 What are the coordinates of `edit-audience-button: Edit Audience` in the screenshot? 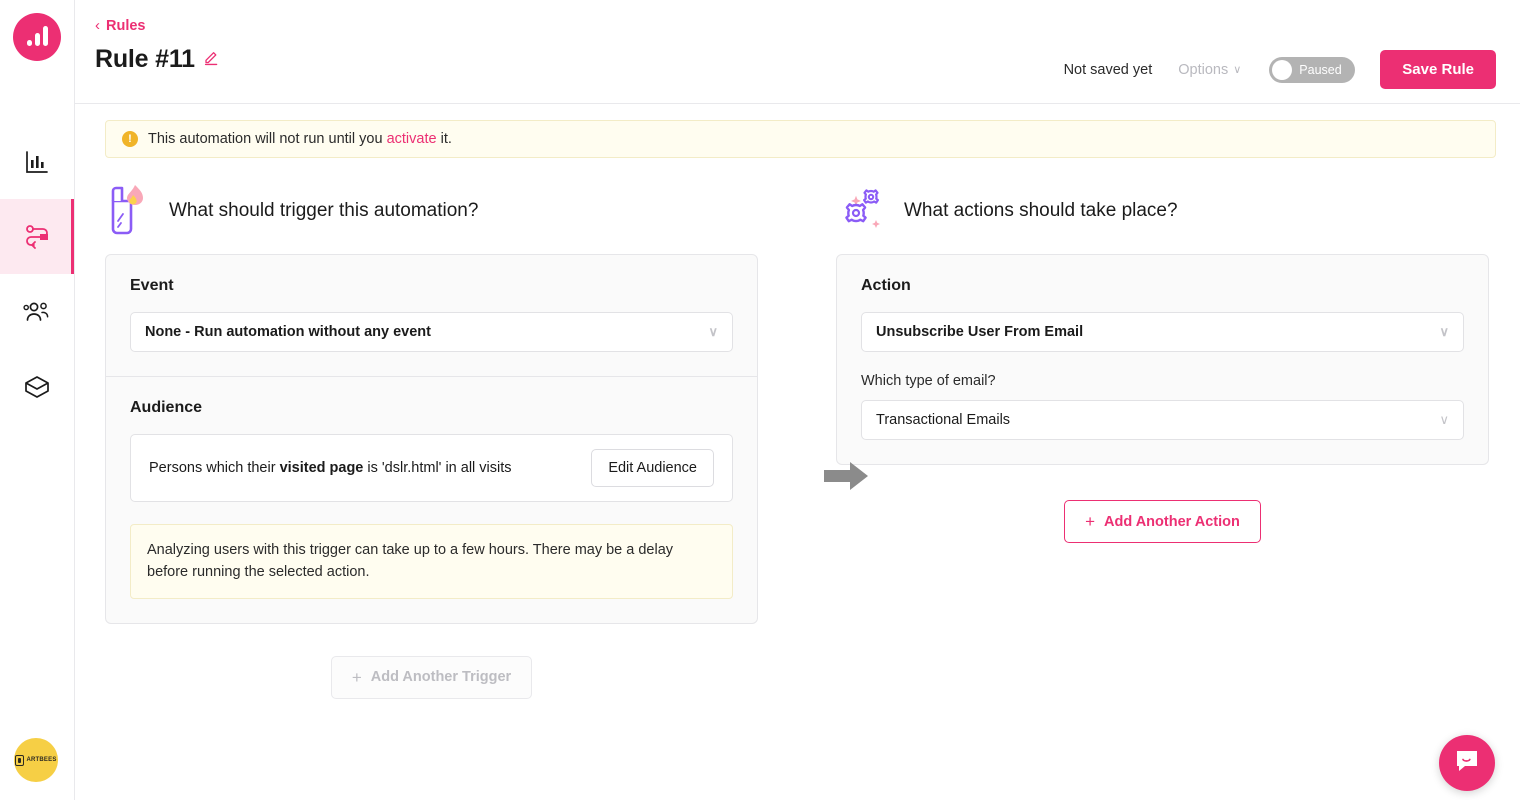 It's located at (652, 468).